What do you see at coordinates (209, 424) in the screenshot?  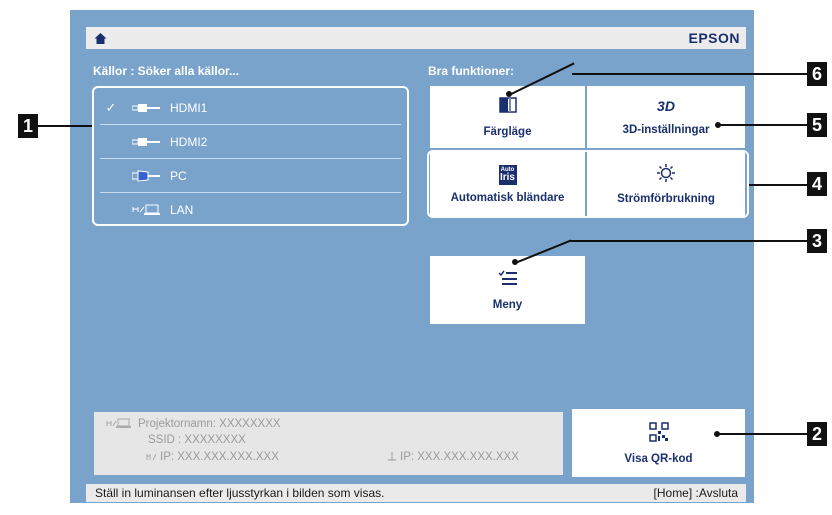 I see `projector-name: Projektornamn: XXXXXXXX` at bounding box center [209, 424].